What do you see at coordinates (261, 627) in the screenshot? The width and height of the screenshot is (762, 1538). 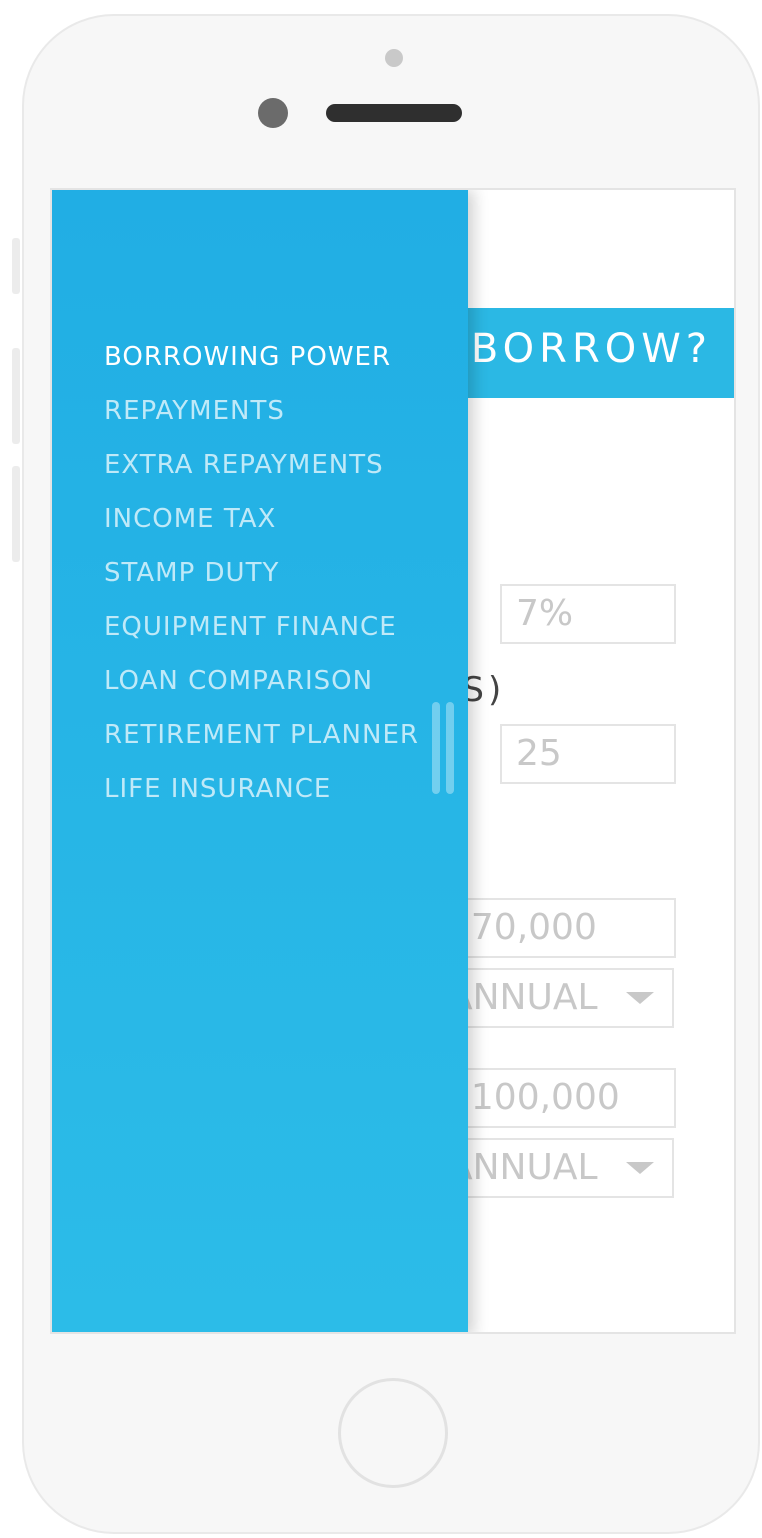 I see `menu-item-equipment-finance: EQUIPMENT FINANCE` at bounding box center [261, 627].